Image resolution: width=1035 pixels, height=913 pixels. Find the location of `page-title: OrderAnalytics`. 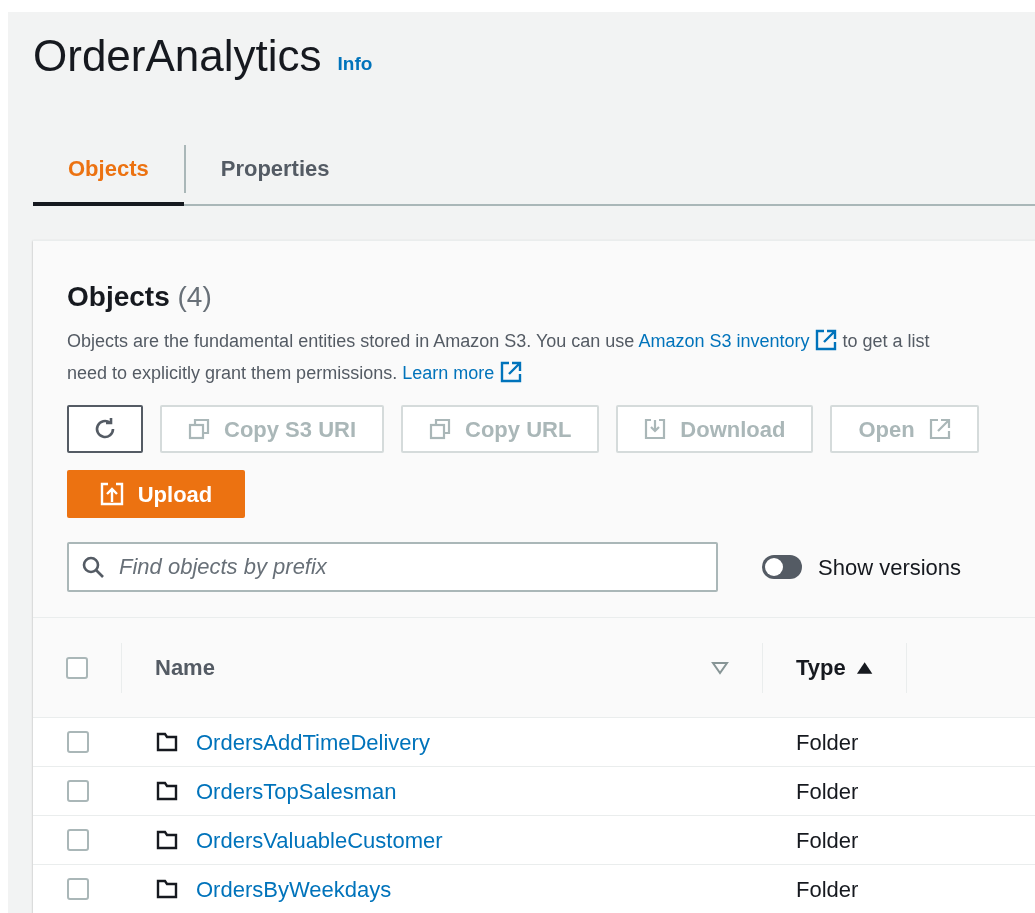

page-title: OrderAnalytics is located at coordinates (177, 56).